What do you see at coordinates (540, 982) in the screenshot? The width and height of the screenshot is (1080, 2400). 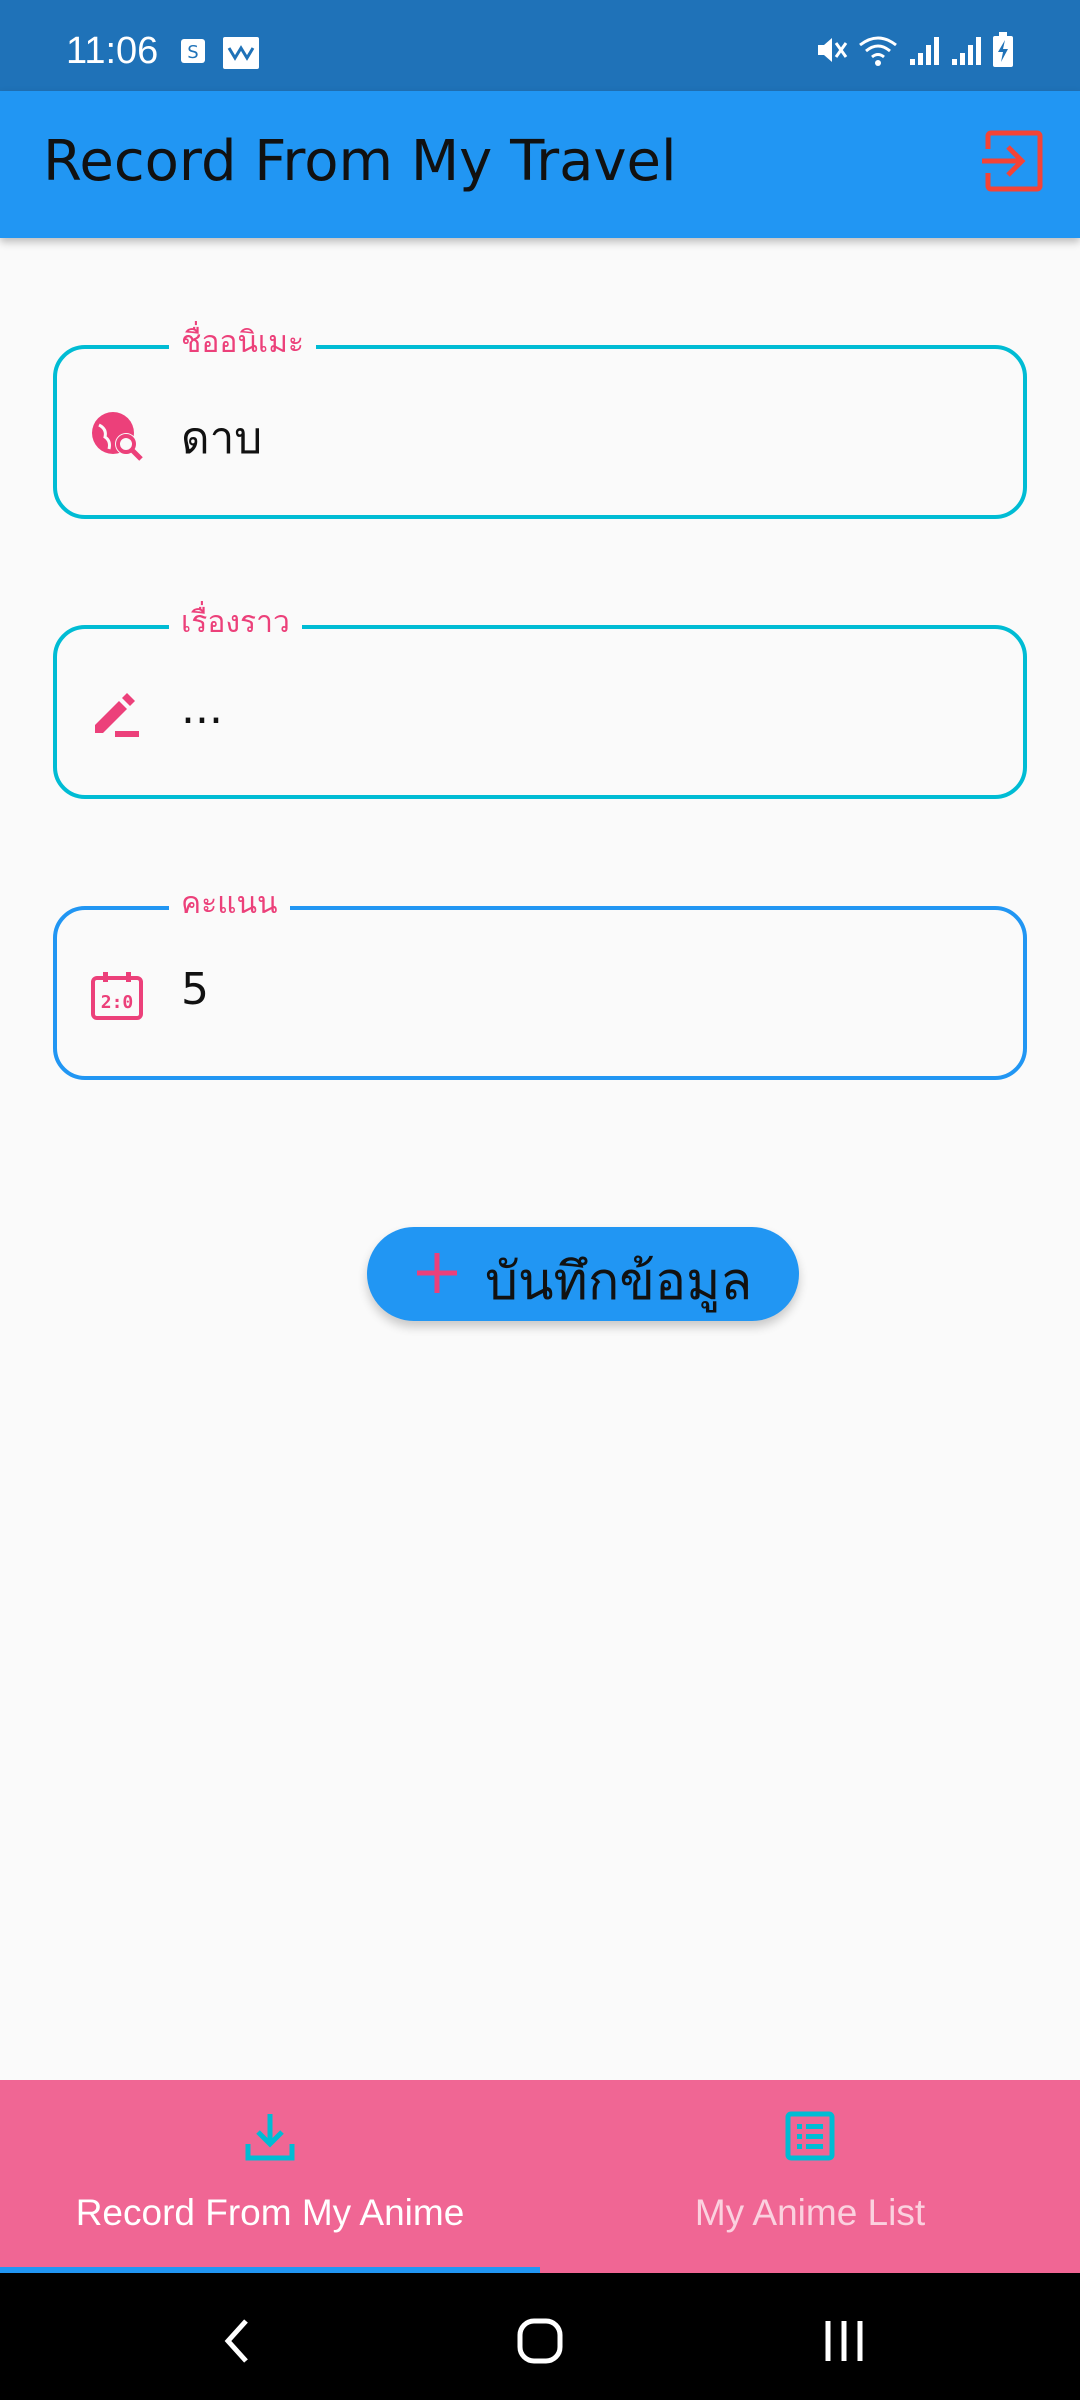 I see `score-field: คะแนน 2:0 5` at bounding box center [540, 982].